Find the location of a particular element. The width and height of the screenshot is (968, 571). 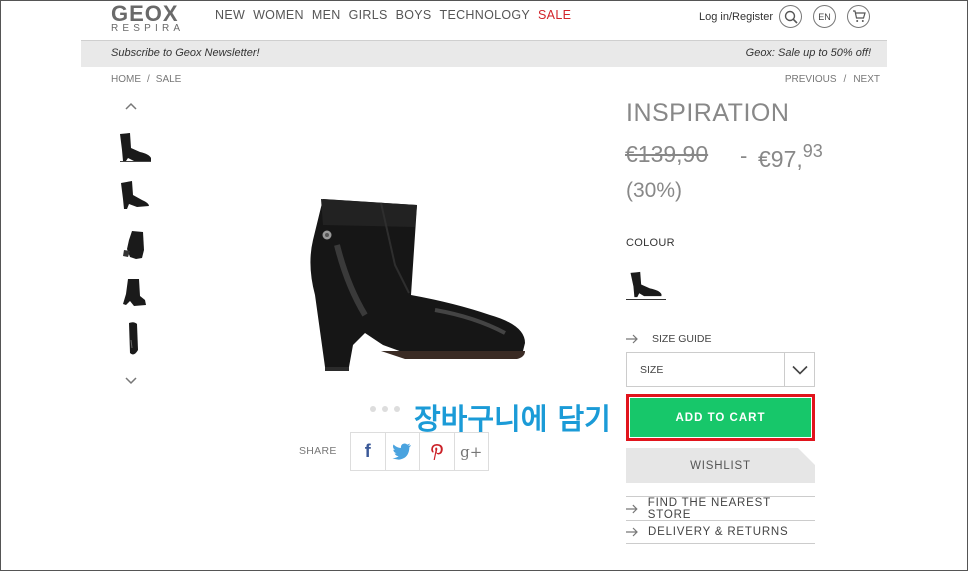

size-guide-link: SIZE GUIDE is located at coordinates (669, 339).